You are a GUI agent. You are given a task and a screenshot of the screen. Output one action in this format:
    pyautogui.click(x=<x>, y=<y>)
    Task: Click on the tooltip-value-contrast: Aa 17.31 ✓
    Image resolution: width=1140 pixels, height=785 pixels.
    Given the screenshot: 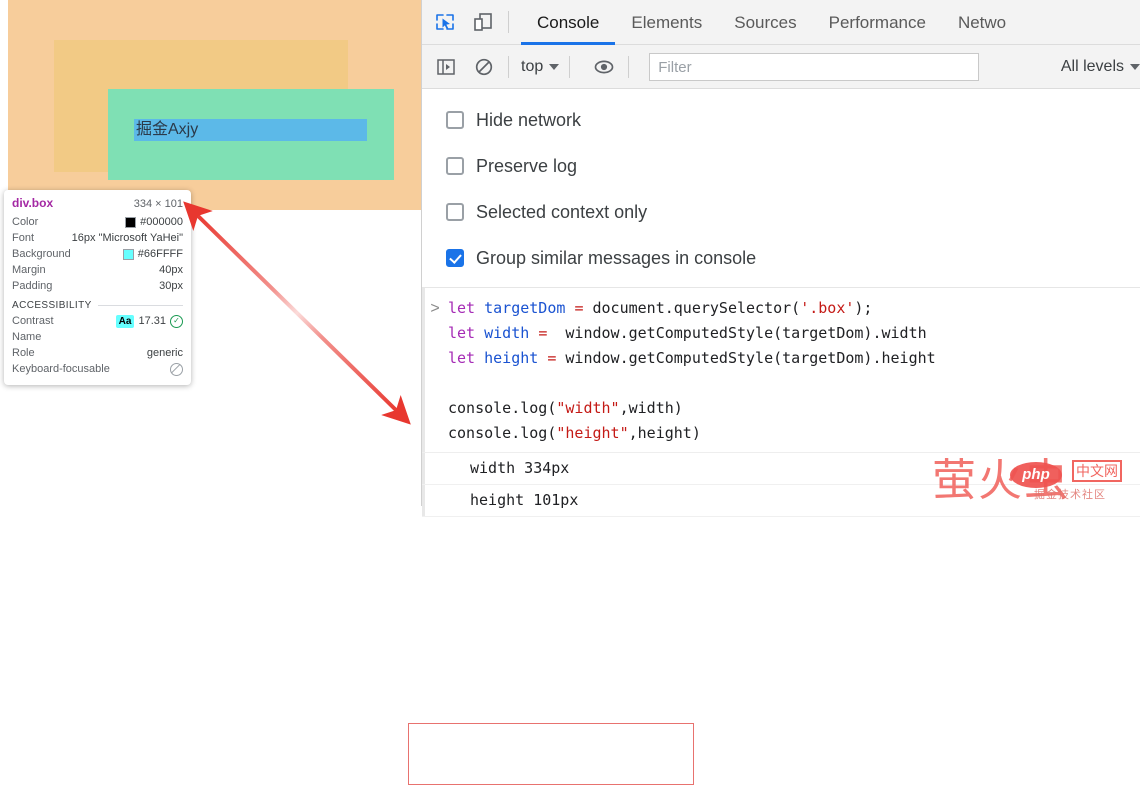 What is the action you would take?
    pyautogui.click(x=149, y=321)
    